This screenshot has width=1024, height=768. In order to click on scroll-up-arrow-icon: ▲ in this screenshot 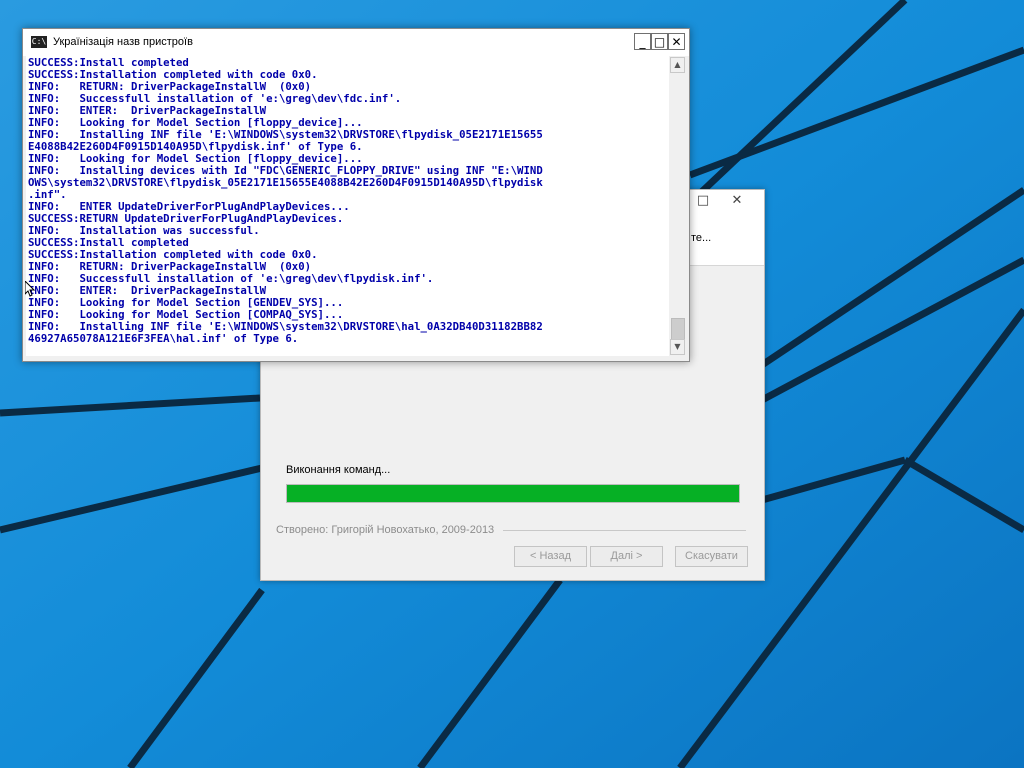, I will do `click(677, 65)`.